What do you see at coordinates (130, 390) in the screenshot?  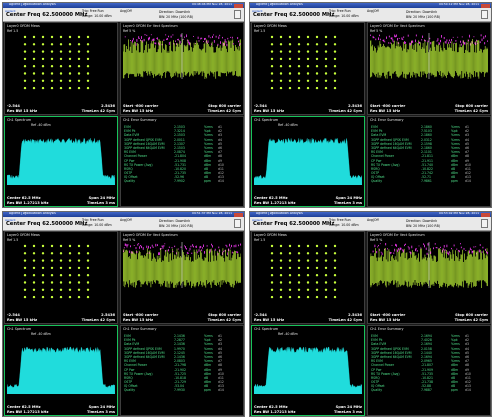 I see `metric-label: Quality` at bounding box center [130, 390].